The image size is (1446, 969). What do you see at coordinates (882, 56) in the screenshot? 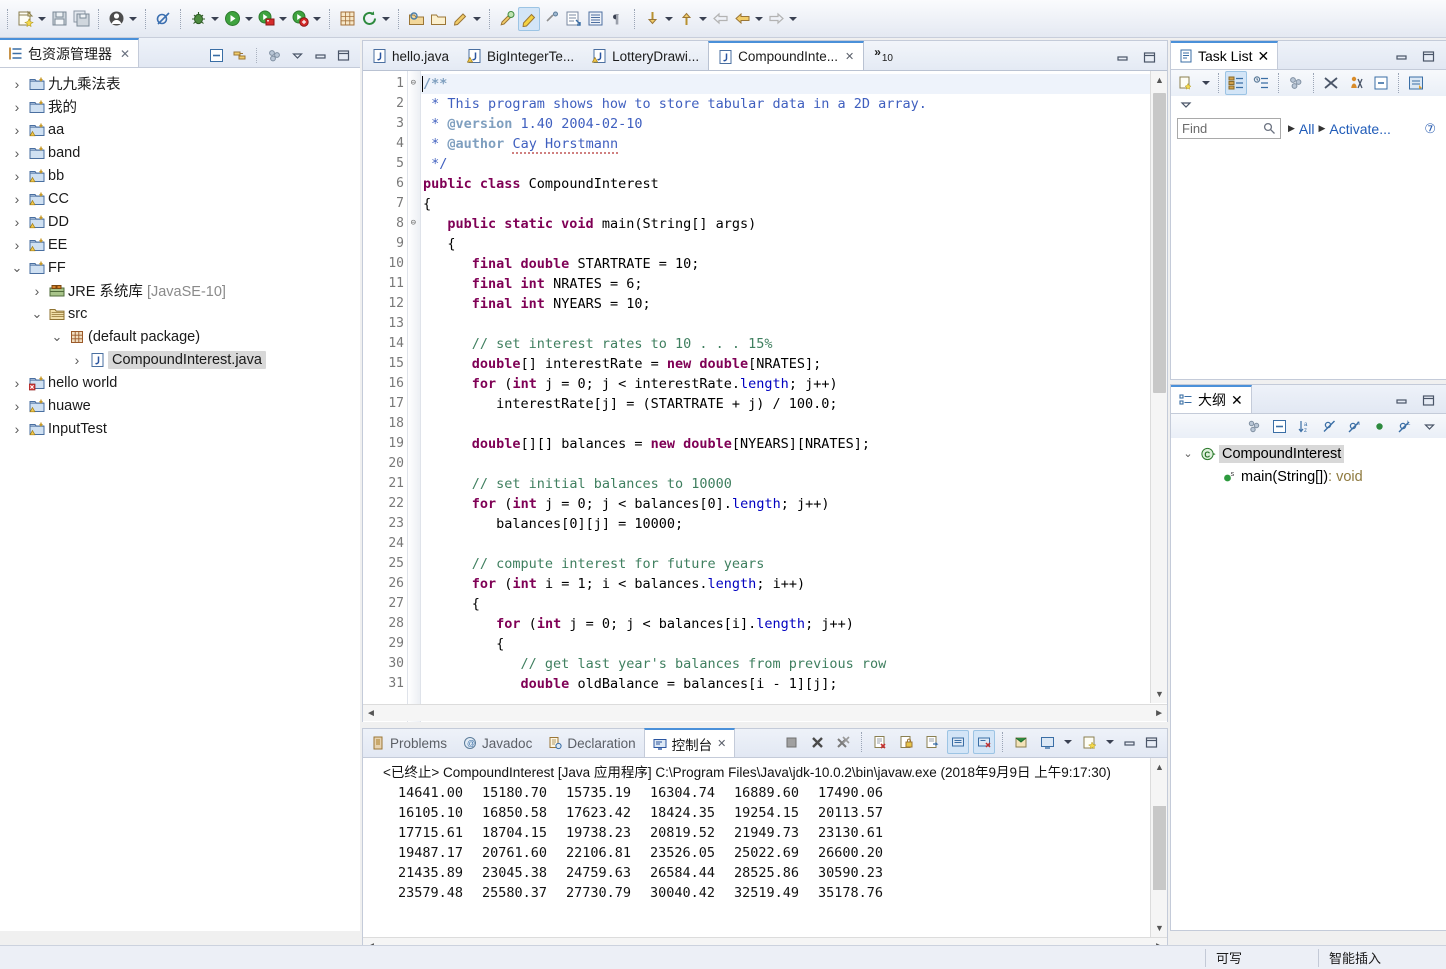
I see `editor-tab-overflow: » 10` at bounding box center [882, 56].